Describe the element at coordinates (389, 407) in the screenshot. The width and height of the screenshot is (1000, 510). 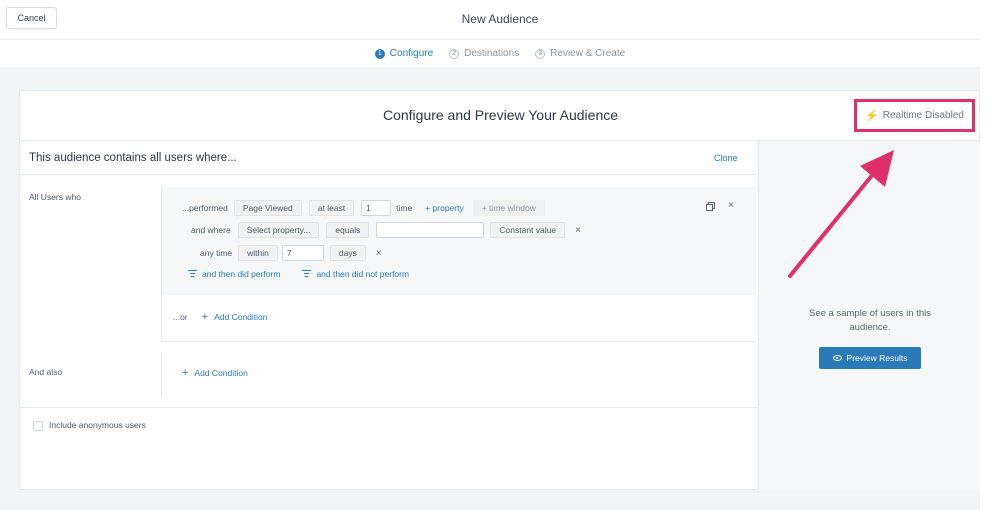
I see `divider` at that location.